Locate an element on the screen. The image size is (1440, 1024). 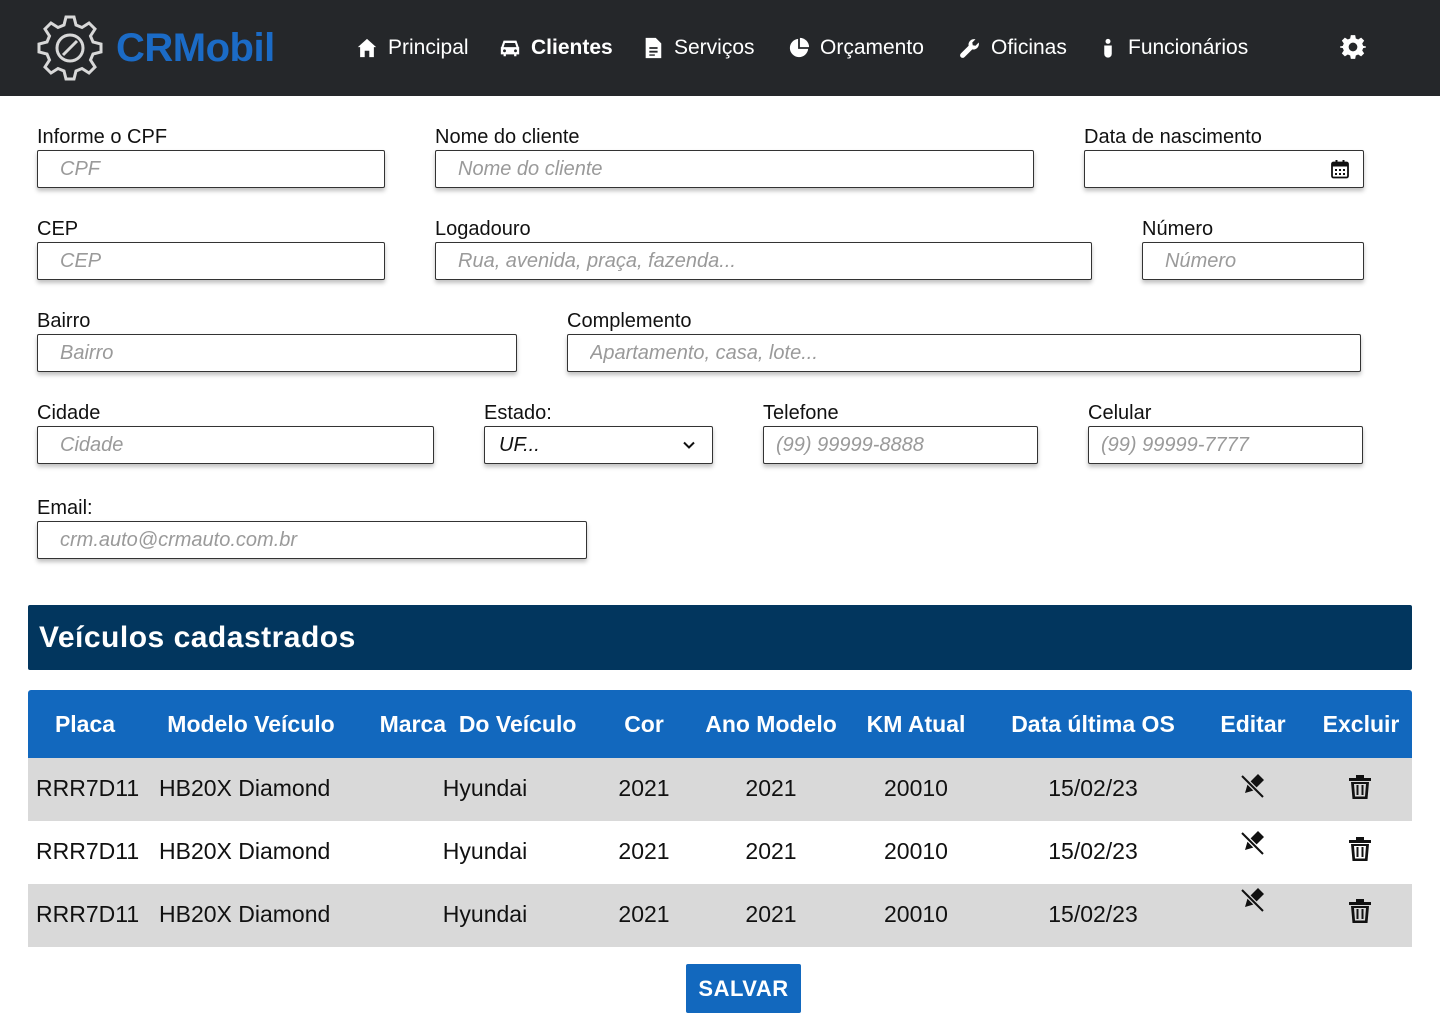
brand-logo: CRMobil is located at coordinates (155, 48).